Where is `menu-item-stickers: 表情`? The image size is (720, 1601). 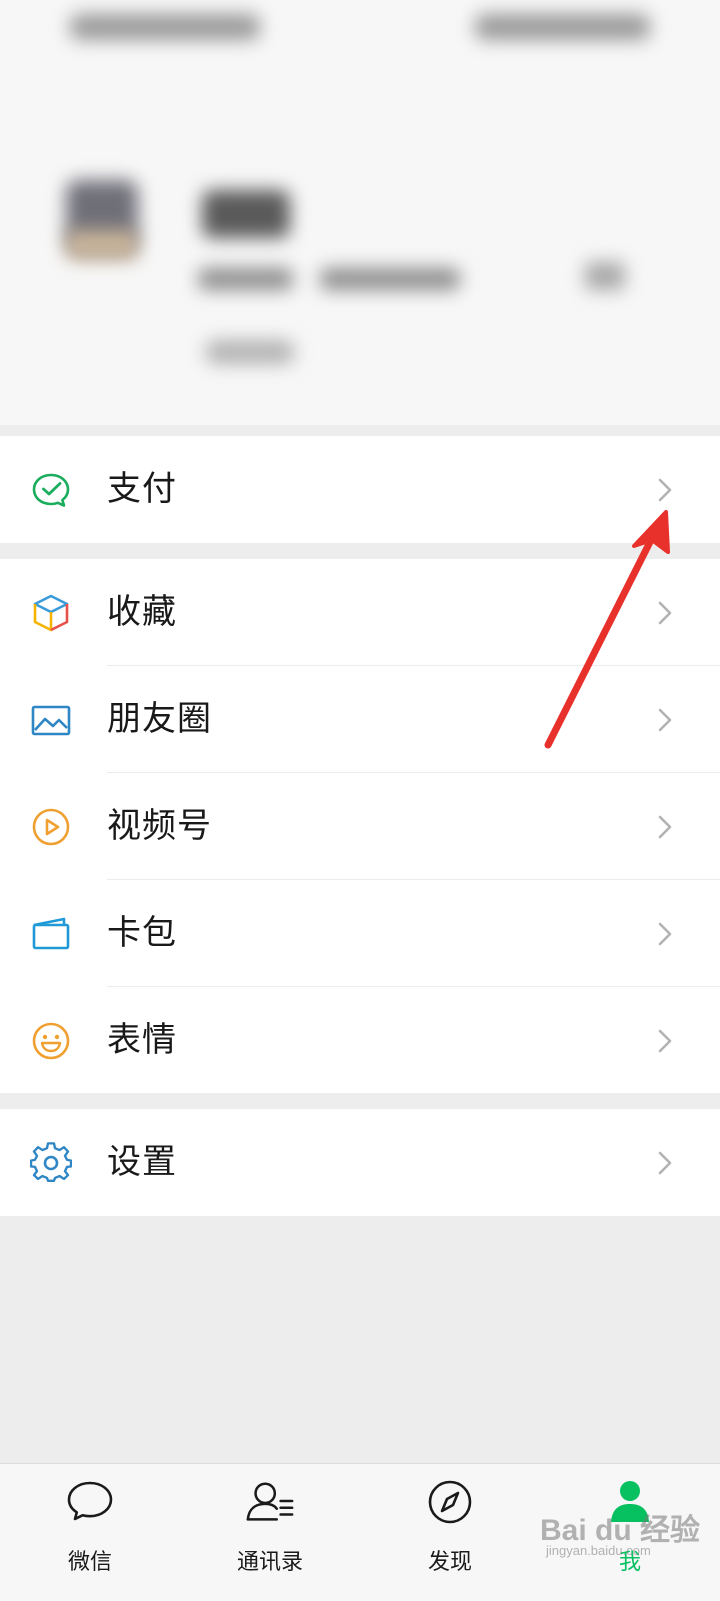
menu-item-stickers: 表情 is located at coordinates (360, 1040).